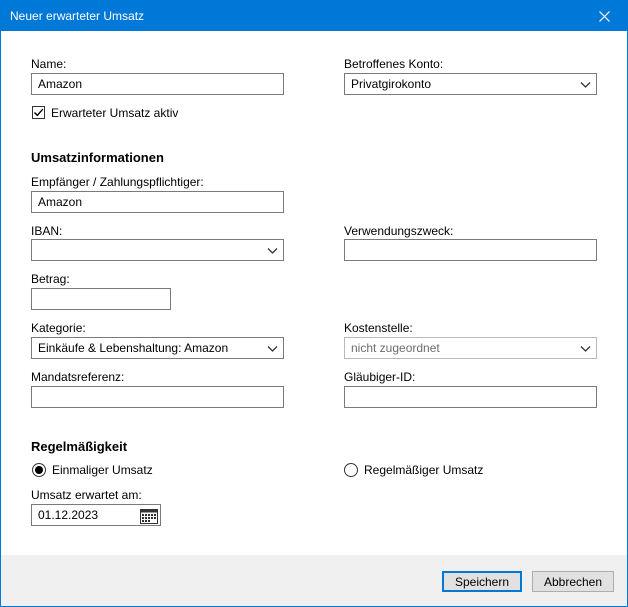 The image size is (628, 607). I want to click on calendar-icon, so click(149, 516).